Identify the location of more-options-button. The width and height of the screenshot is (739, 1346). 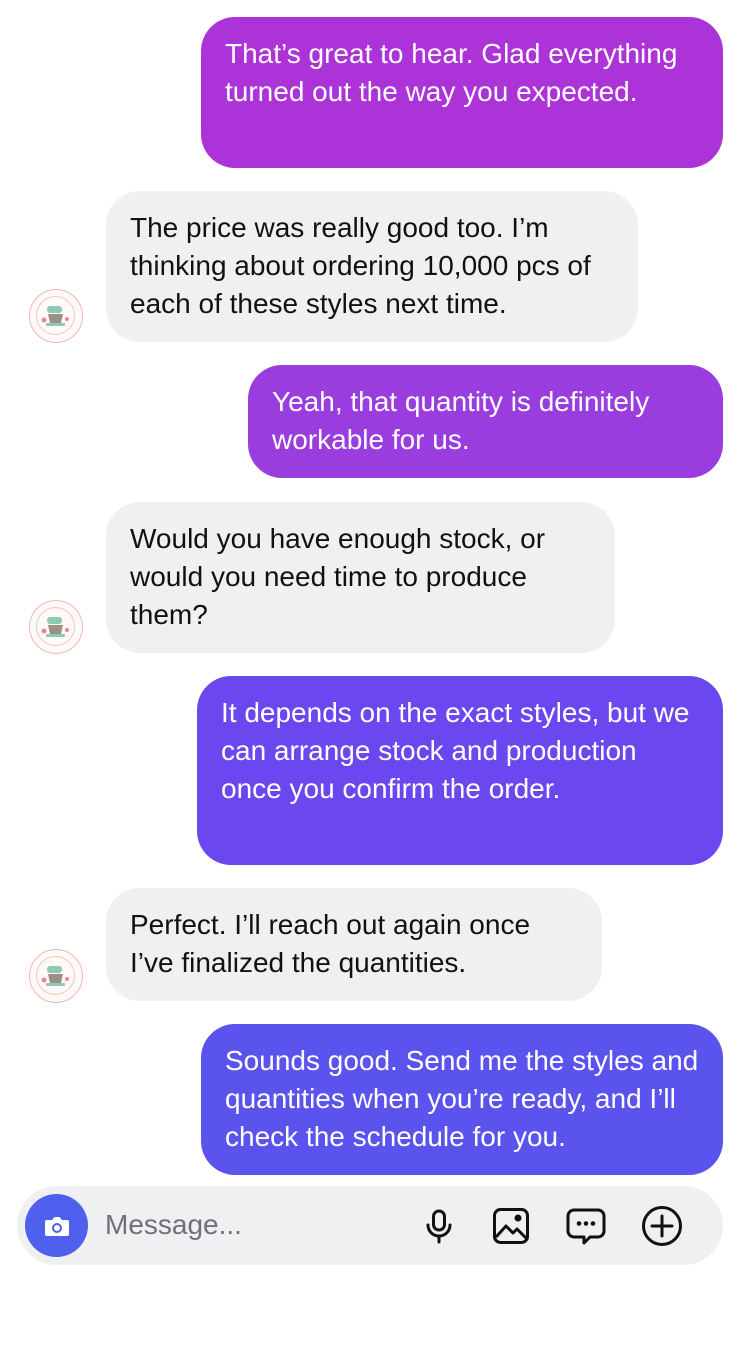
(662, 1226).